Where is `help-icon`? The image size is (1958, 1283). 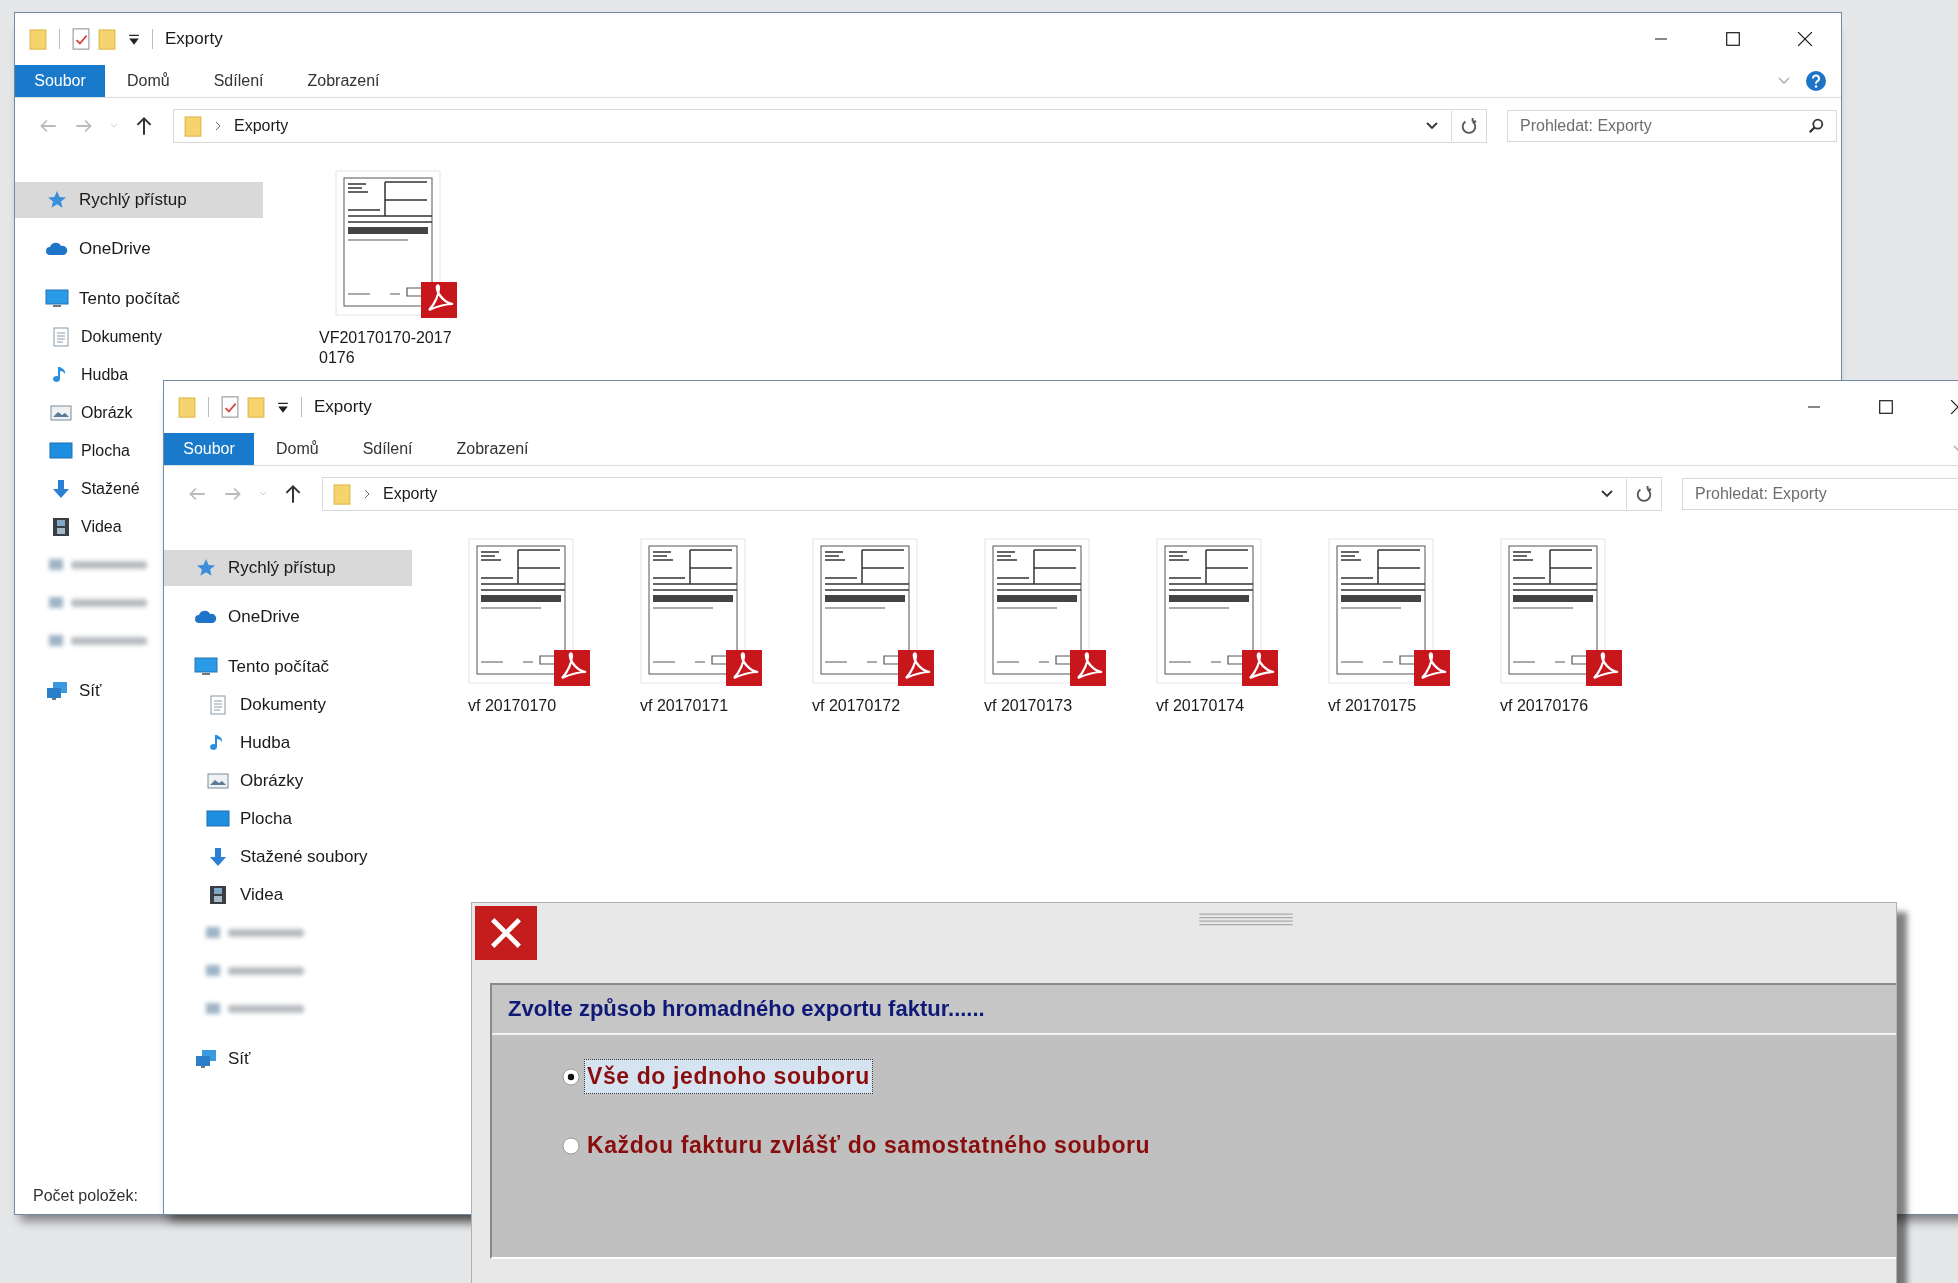
help-icon is located at coordinates (1816, 81).